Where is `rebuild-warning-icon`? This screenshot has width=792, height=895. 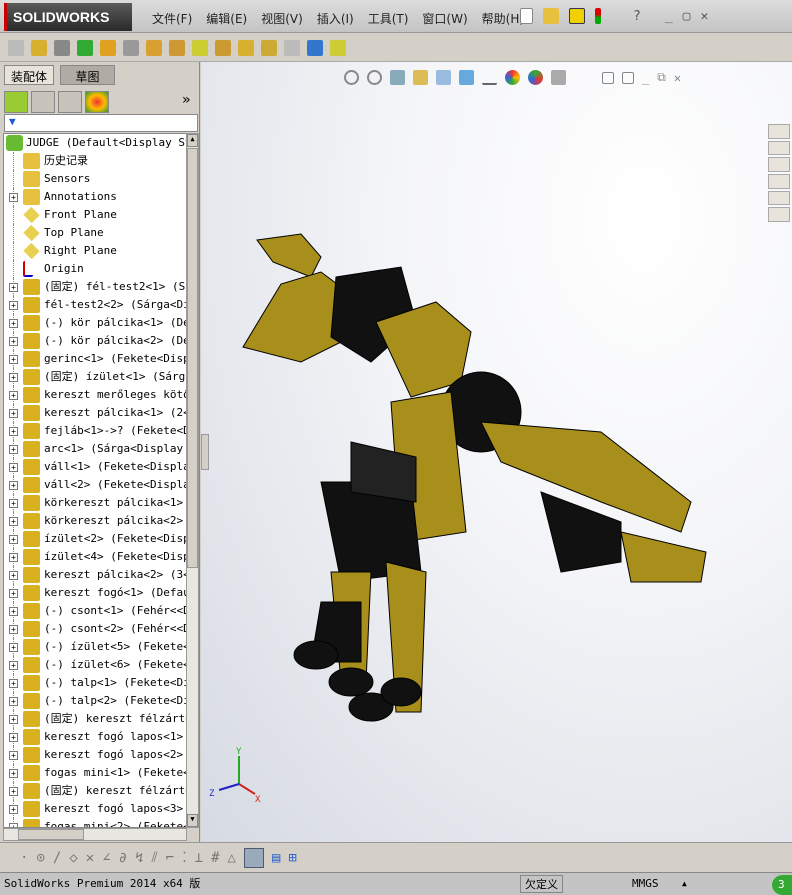 rebuild-warning-icon is located at coordinates (577, 16).